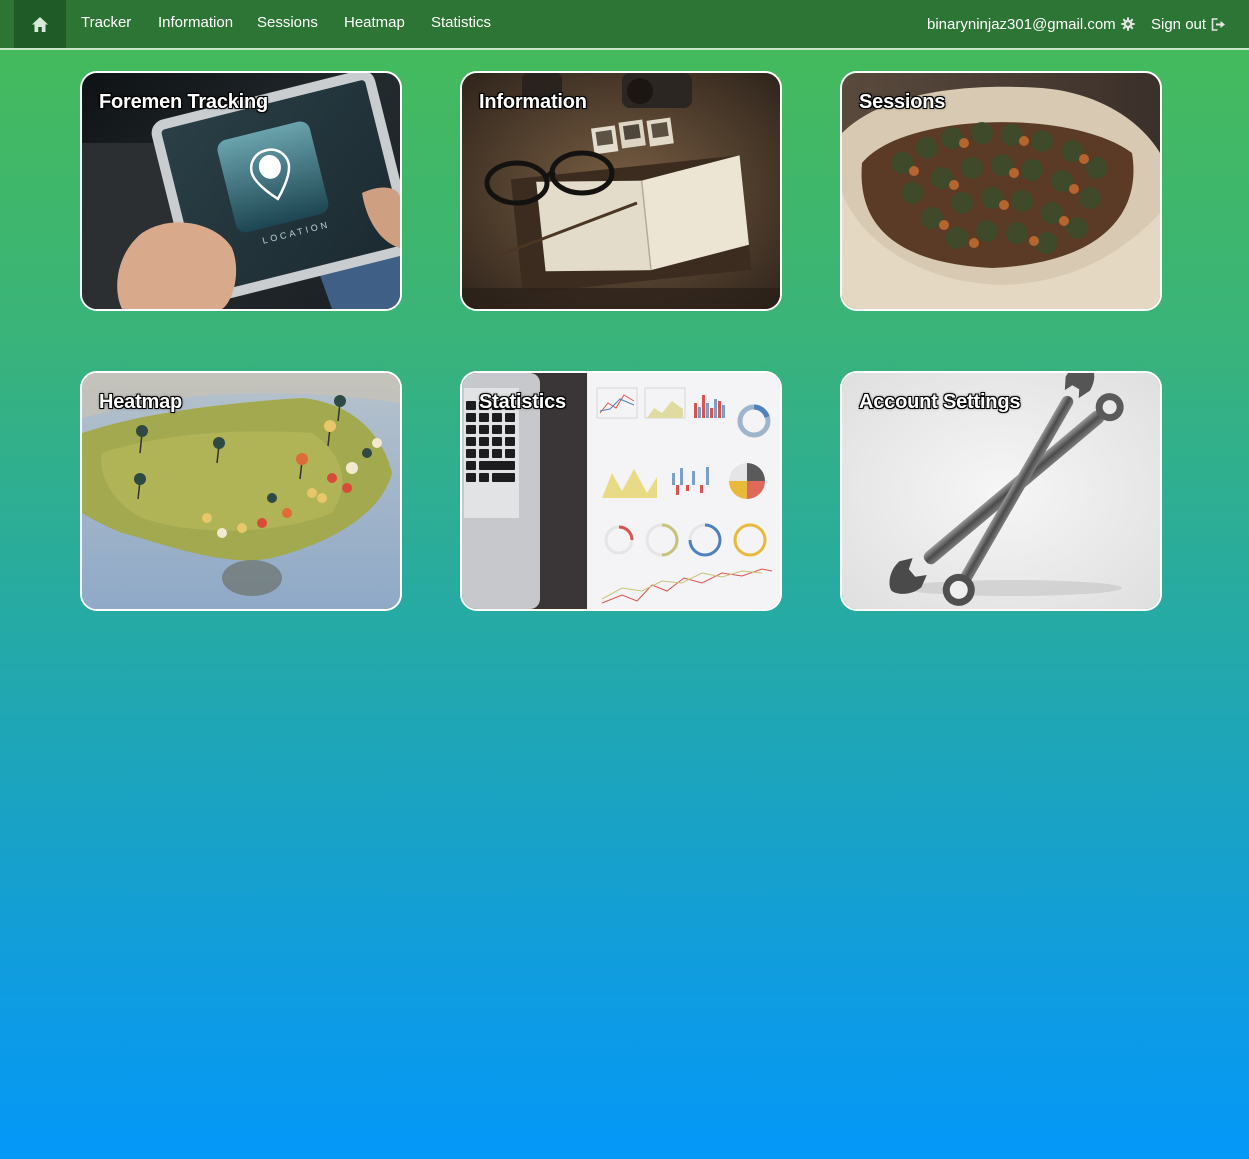 The width and height of the screenshot is (1249, 1159). Describe the element at coordinates (106, 24) in the screenshot. I see `nav-link-tracker: Tracker` at that location.